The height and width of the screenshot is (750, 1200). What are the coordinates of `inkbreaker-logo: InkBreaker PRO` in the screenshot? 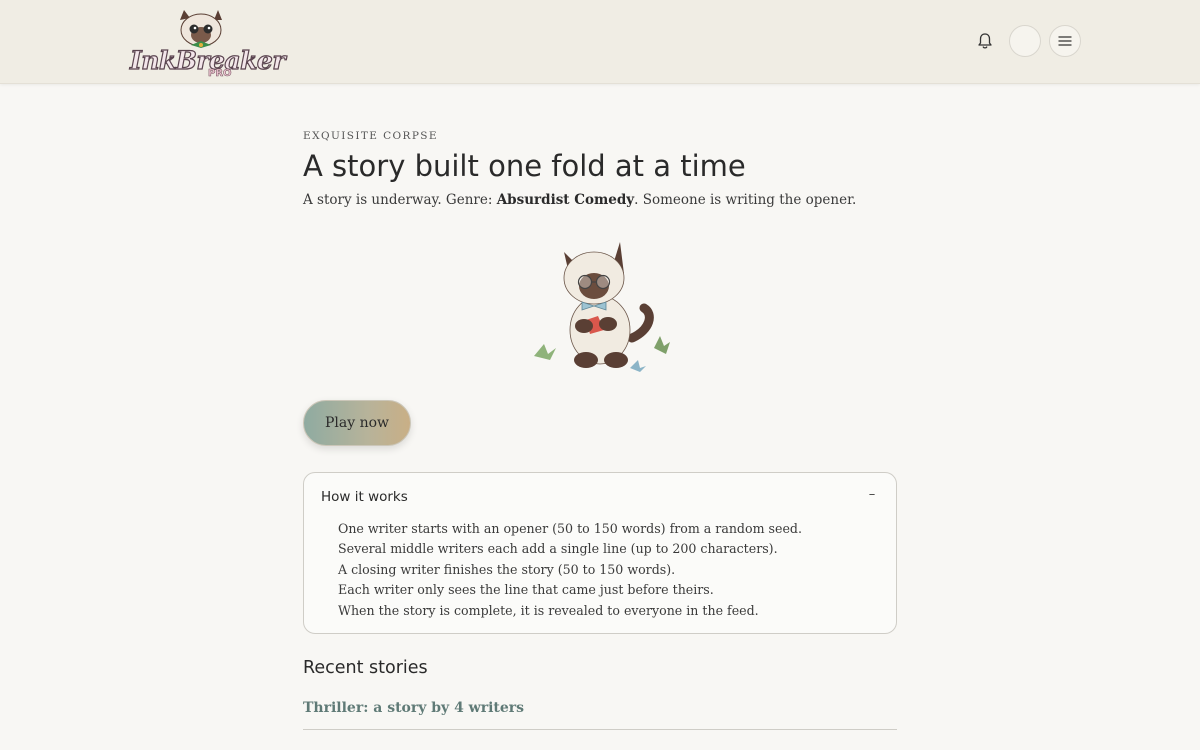 It's located at (207, 44).